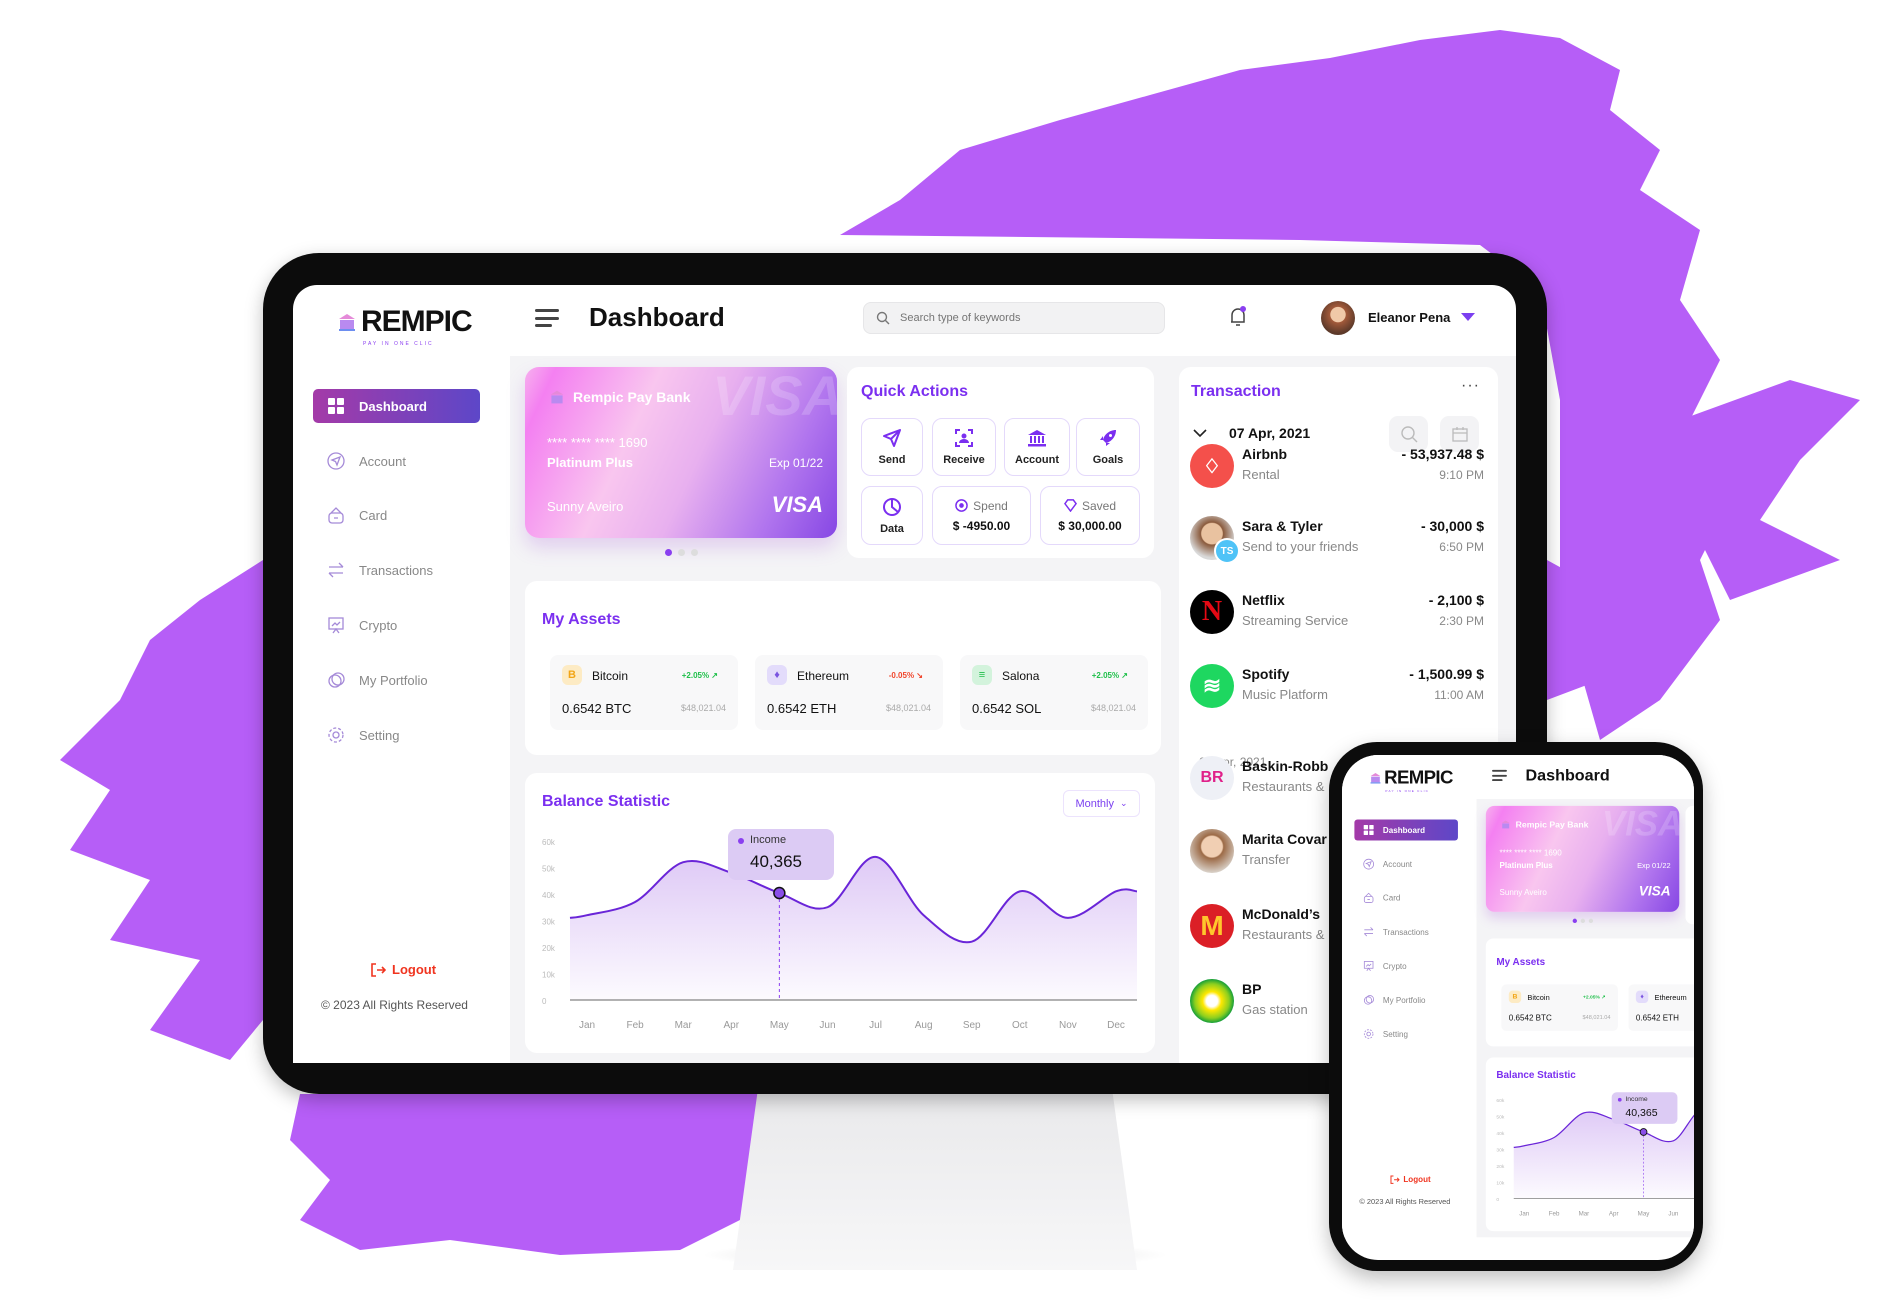 This screenshot has height=1300, width=1896. Describe the element at coordinates (373, 515) in the screenshot. I see `sidebar-item-label: Card` at that location.